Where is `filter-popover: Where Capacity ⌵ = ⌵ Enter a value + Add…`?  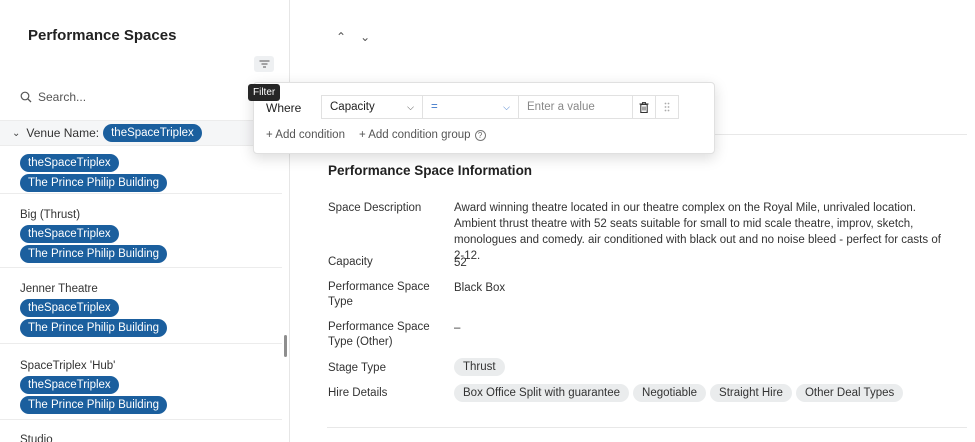 filter-popover: Where Capacity ⌵ = ⌵ Enter a value + Add… is located at coordinates (484, 118).